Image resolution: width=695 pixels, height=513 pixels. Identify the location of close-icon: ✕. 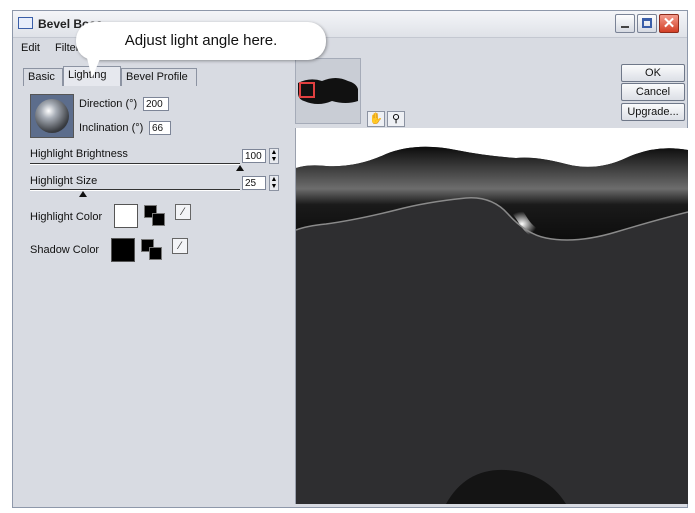
(669, 23).